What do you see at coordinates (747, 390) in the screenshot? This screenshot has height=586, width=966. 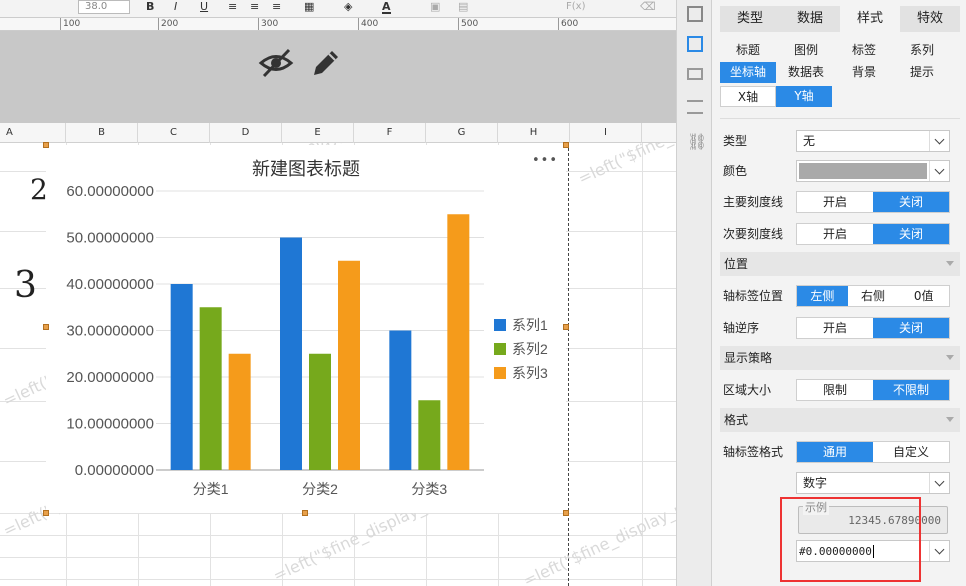 I see `area-size-label: 区域大小` at bounding box center [747, 390].